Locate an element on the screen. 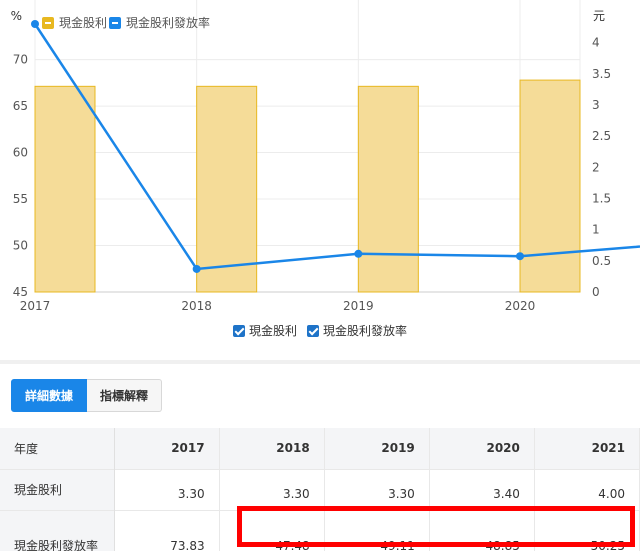 This screenshot has height=551, width=640. header-label: 年度 is located at coordinates (57, 448).